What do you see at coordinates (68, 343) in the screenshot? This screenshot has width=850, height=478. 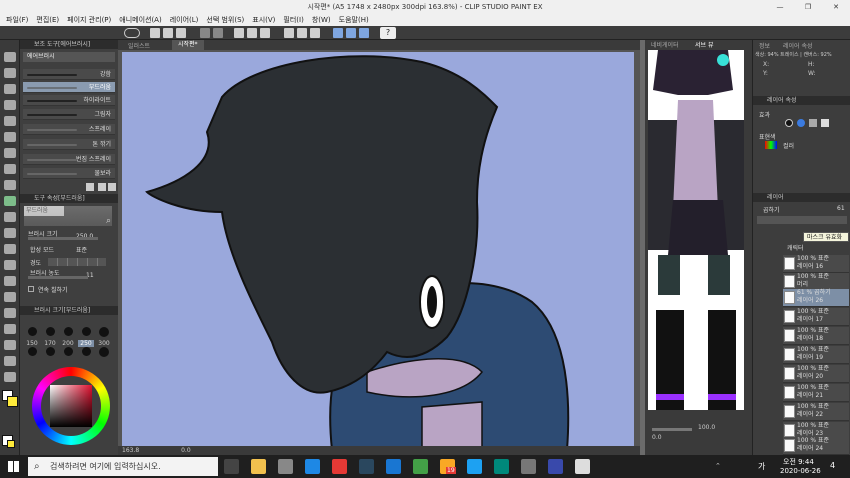 I see `brush-size-200: 200` at bounding box center [68, 343].